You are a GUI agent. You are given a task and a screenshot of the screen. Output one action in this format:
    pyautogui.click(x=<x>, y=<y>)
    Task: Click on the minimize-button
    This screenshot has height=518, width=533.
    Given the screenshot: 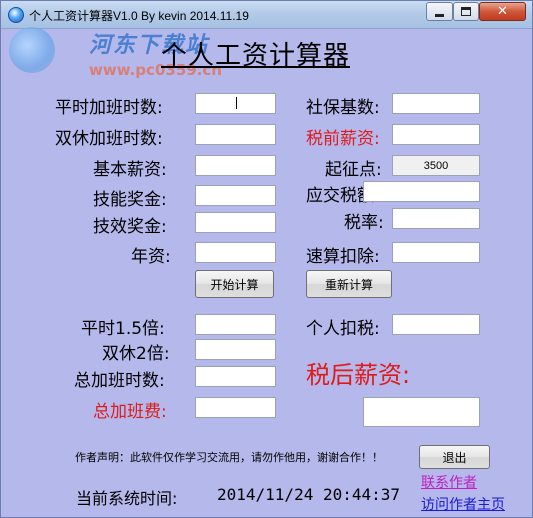 What is the action you would take?
    pyautogui.click(x=439, y=11)
    